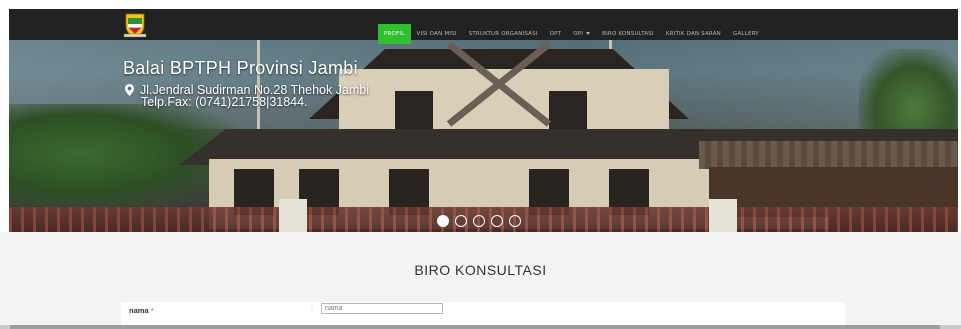 The width and height of the screenshot is (961, 329). I want to click on nav-item-label: BIRO KONSULTASI, so click(628, 34).